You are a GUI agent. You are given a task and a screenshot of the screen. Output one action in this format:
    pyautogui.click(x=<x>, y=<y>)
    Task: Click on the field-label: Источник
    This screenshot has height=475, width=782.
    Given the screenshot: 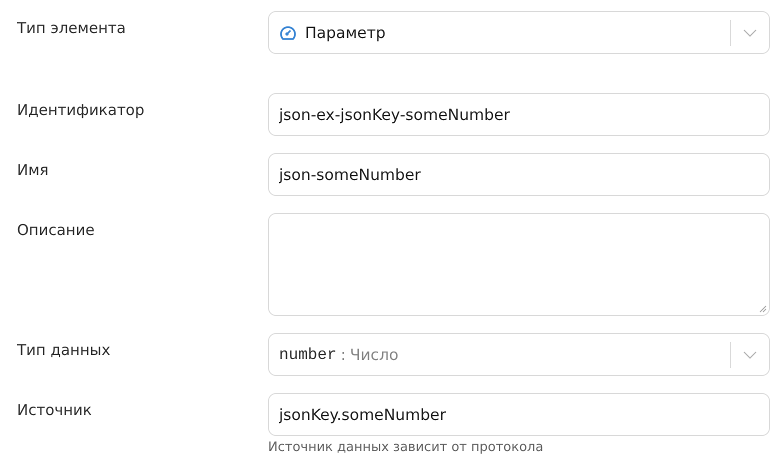 What is the action you would take?
    pyautogui.click(x=55, y=409)
    